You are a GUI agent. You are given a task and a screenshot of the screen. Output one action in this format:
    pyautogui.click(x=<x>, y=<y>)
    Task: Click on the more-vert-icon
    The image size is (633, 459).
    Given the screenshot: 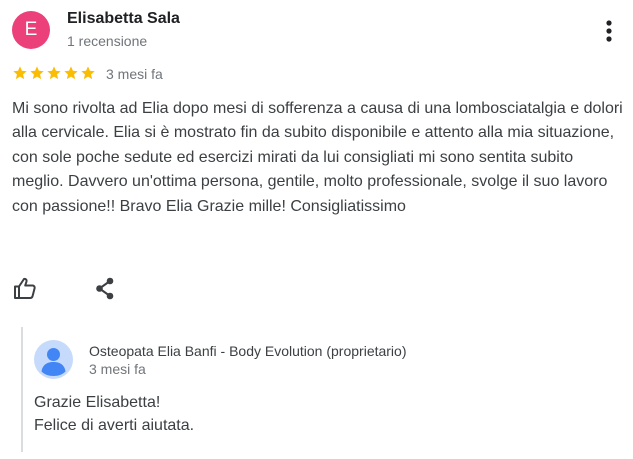 What is the action you would take?
    pyautogui.click(x=609, y=31)
    